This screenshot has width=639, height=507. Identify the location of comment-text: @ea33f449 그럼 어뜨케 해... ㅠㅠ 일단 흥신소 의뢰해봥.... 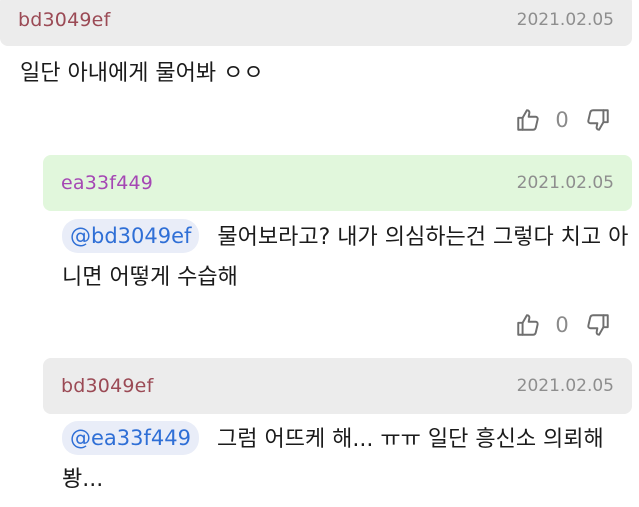
(349, 460).